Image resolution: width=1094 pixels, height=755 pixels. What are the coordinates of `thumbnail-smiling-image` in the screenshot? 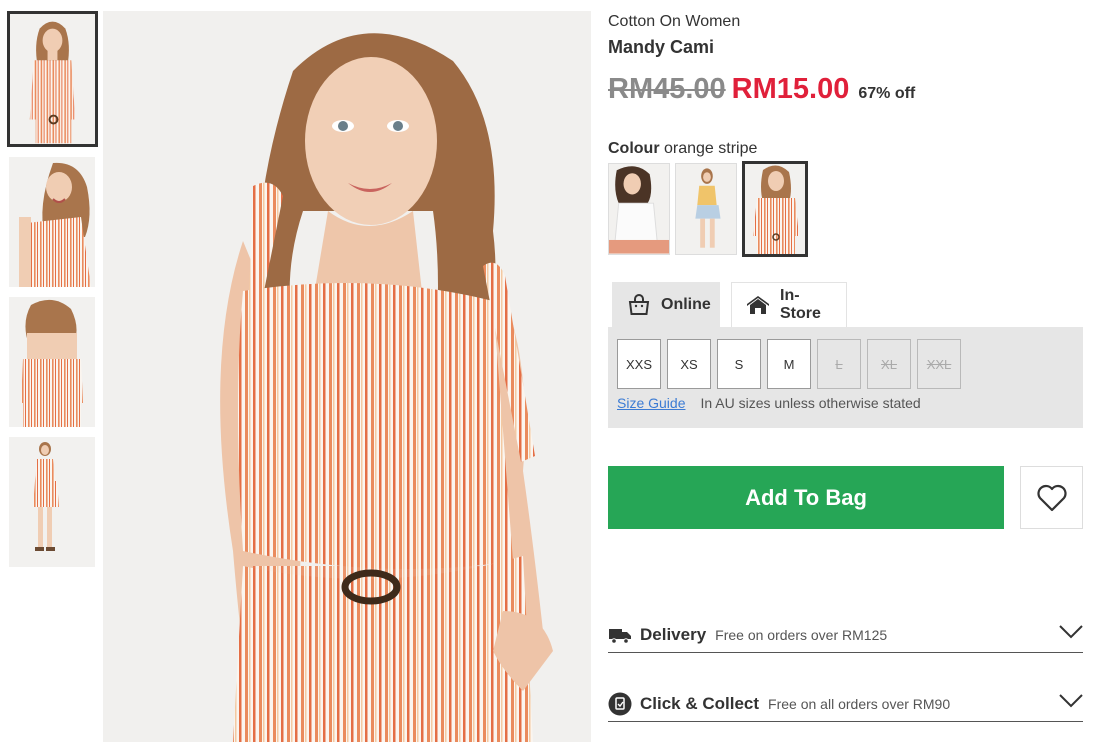 It's located at (52, 222).